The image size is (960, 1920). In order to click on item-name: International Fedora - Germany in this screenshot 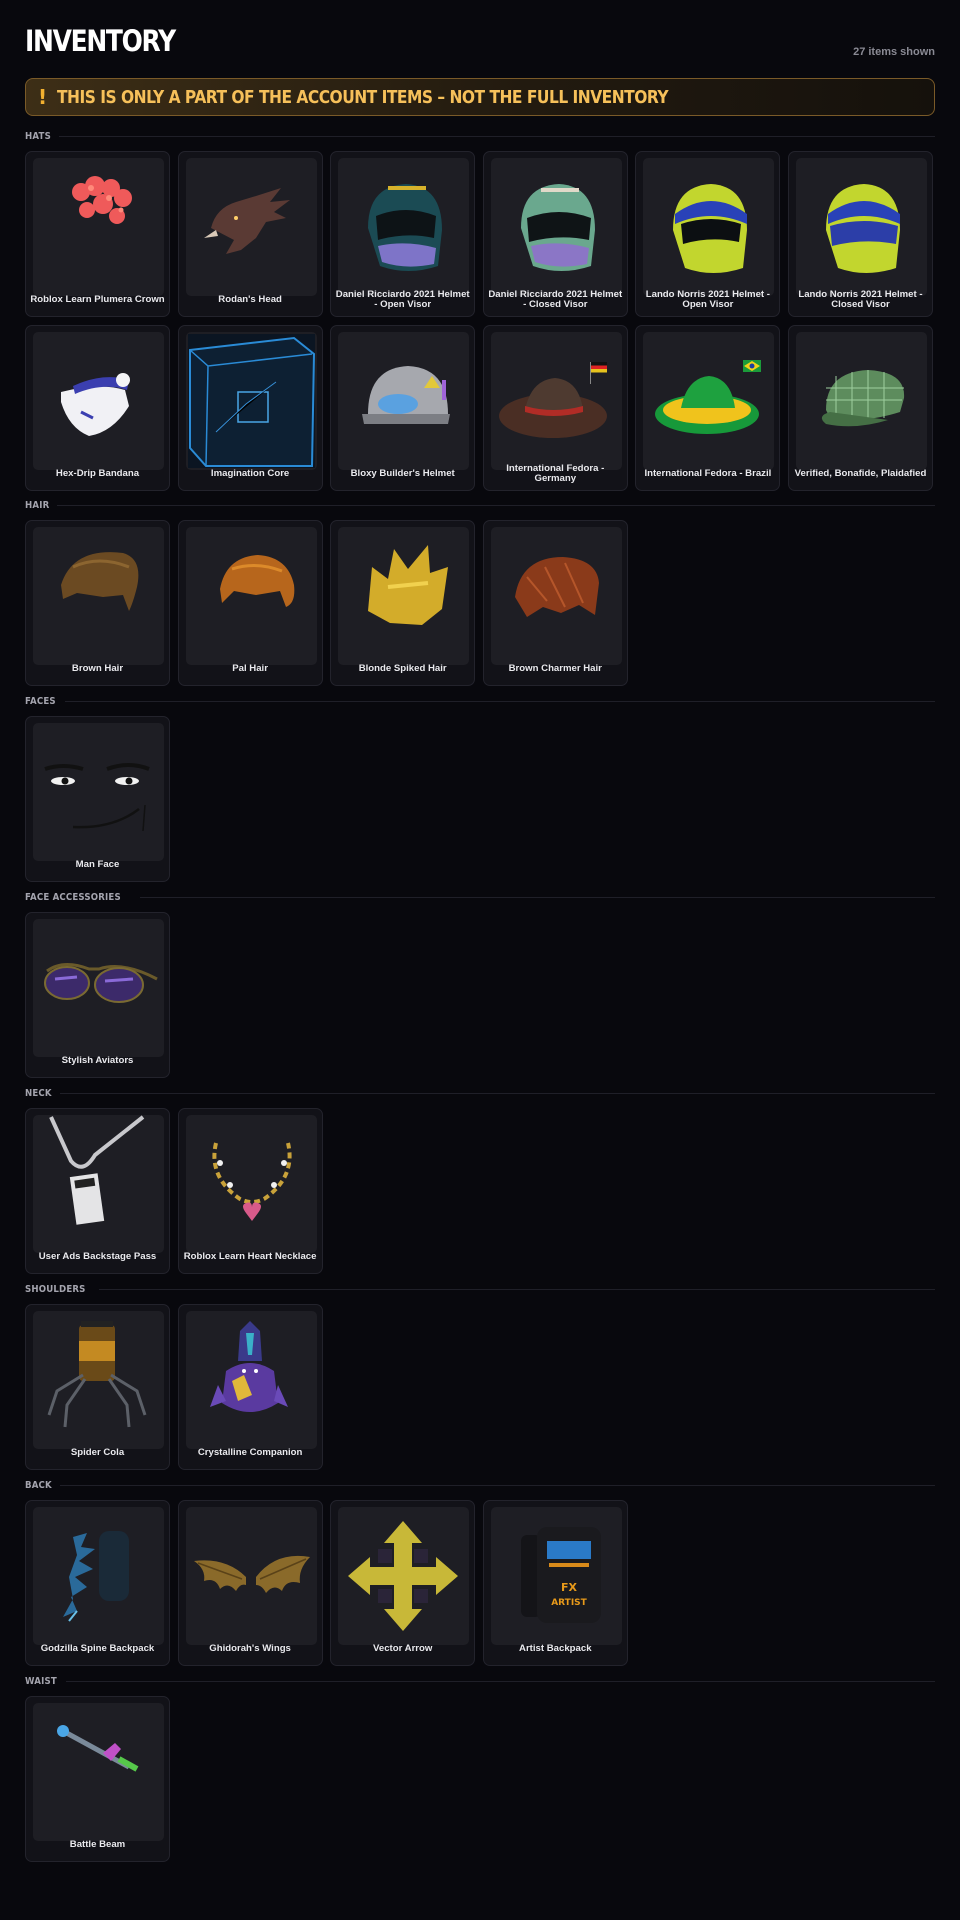, I will do `click(555, 473)`.